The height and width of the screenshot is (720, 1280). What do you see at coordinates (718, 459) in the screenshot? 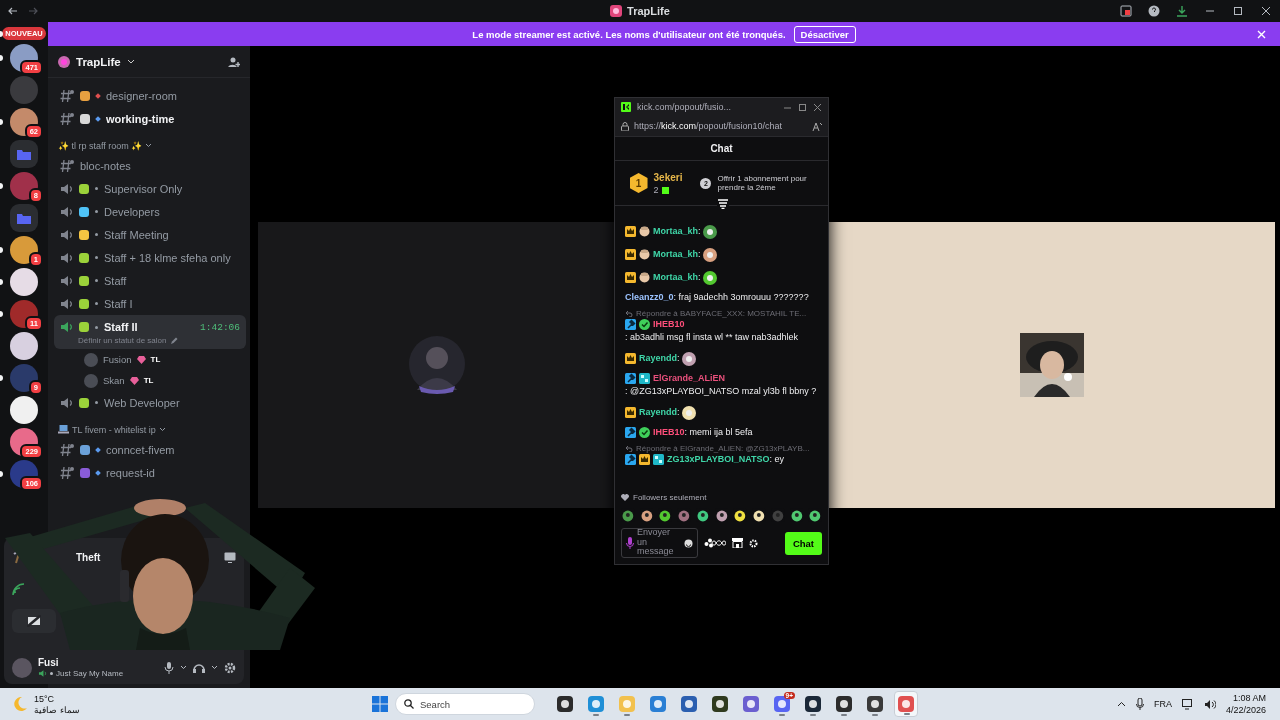
I see `username: ZG13xPLAYBOI_NATSO` at bounding box center [718, 459].